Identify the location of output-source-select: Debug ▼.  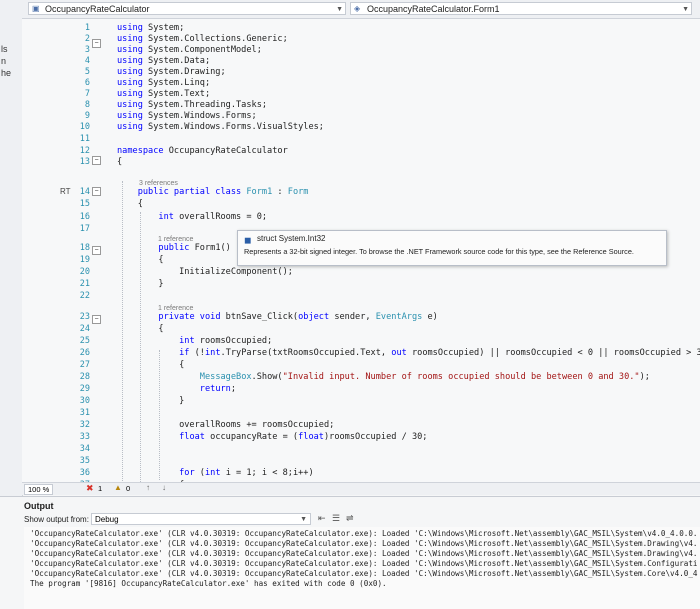
(201, 519).